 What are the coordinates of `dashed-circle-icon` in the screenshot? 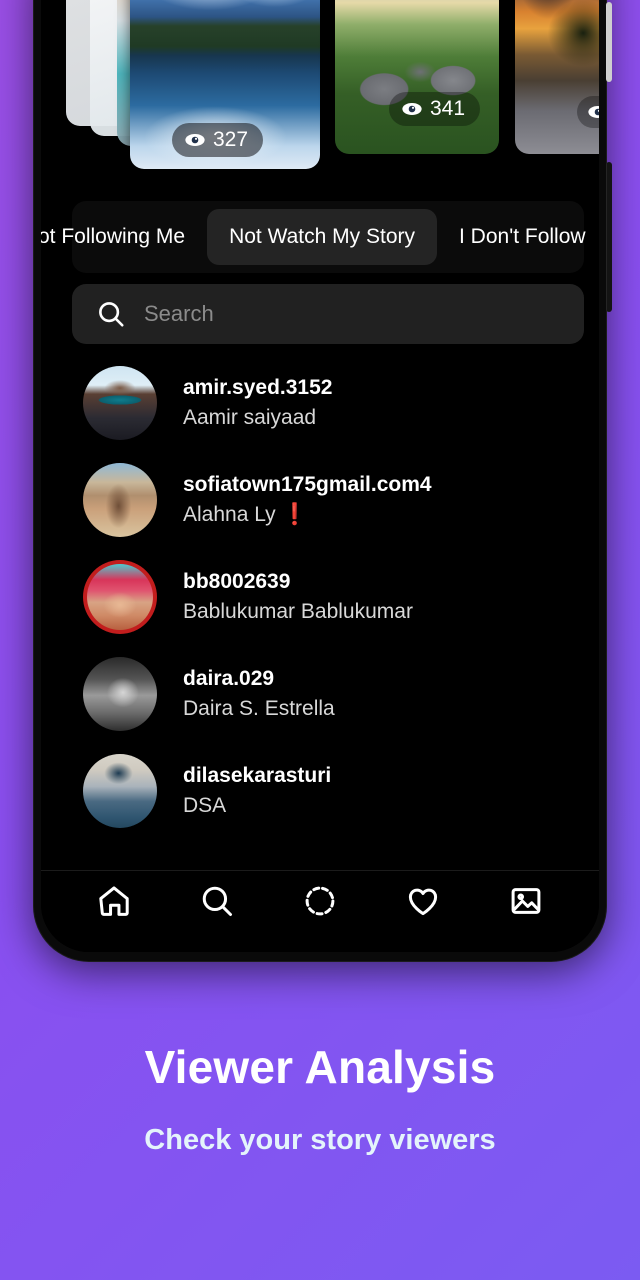 It's located at (320, 901).